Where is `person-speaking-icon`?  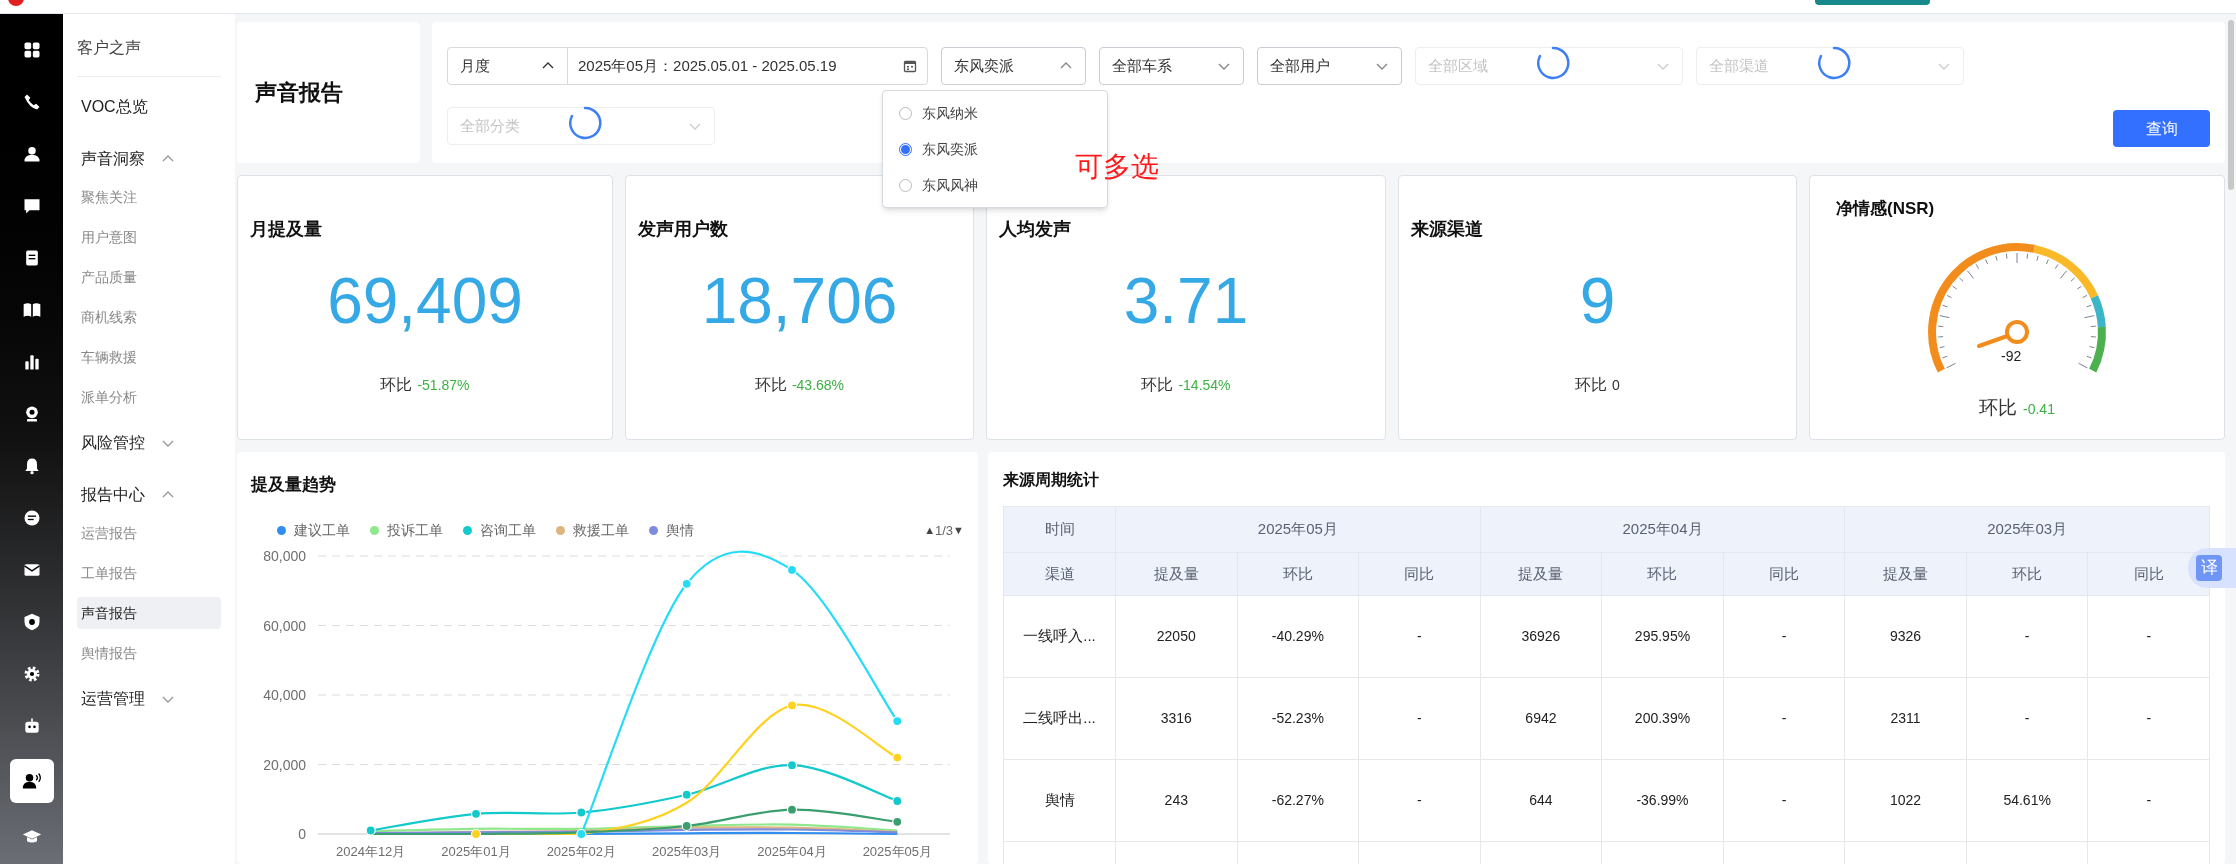 person-speaking-icon is located at coordinates (31, 781).